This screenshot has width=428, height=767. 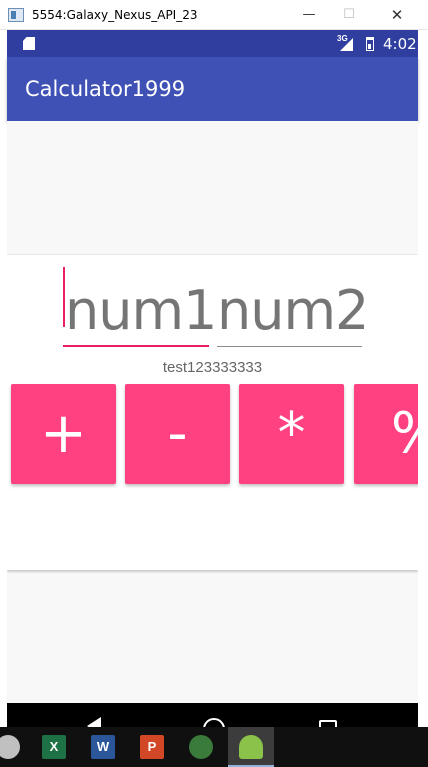 What do you see at coordinates (289, 346) in the screenshot?
I see `num2-underline` at bounding box center [289, 346].